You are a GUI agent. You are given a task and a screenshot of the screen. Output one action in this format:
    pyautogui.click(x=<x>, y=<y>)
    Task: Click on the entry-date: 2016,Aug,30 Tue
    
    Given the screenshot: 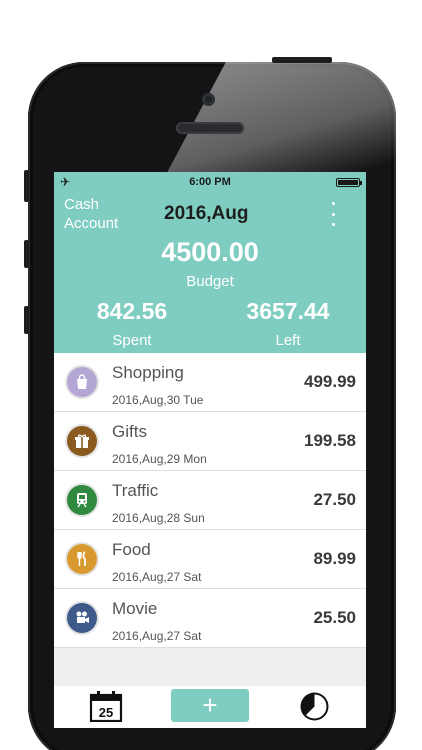 What is the action you would take?
    pyautogui.click(x=158, y=400)
    